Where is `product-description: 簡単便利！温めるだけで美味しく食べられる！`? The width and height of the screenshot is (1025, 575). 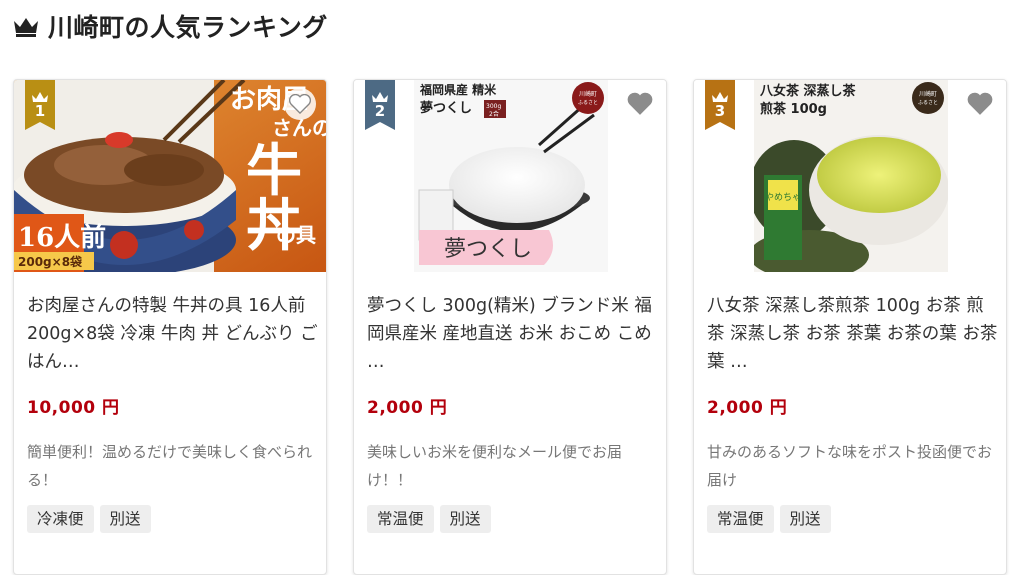 product-description: 簡単便利！温めるだけで美味しく食べられる！ is located at coordinates (170, 466).